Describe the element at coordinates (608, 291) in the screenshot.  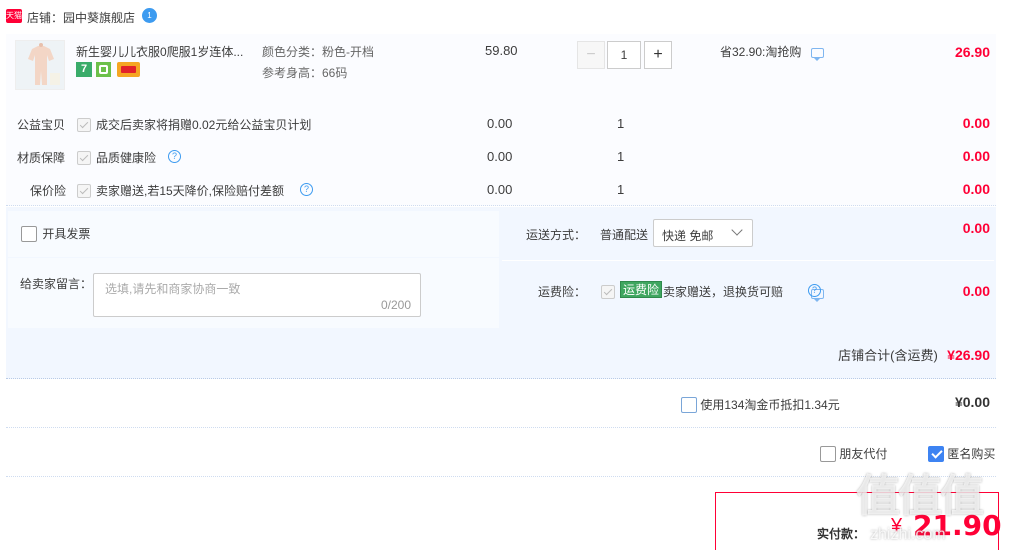
I see `insurance-checkbox` at that location.